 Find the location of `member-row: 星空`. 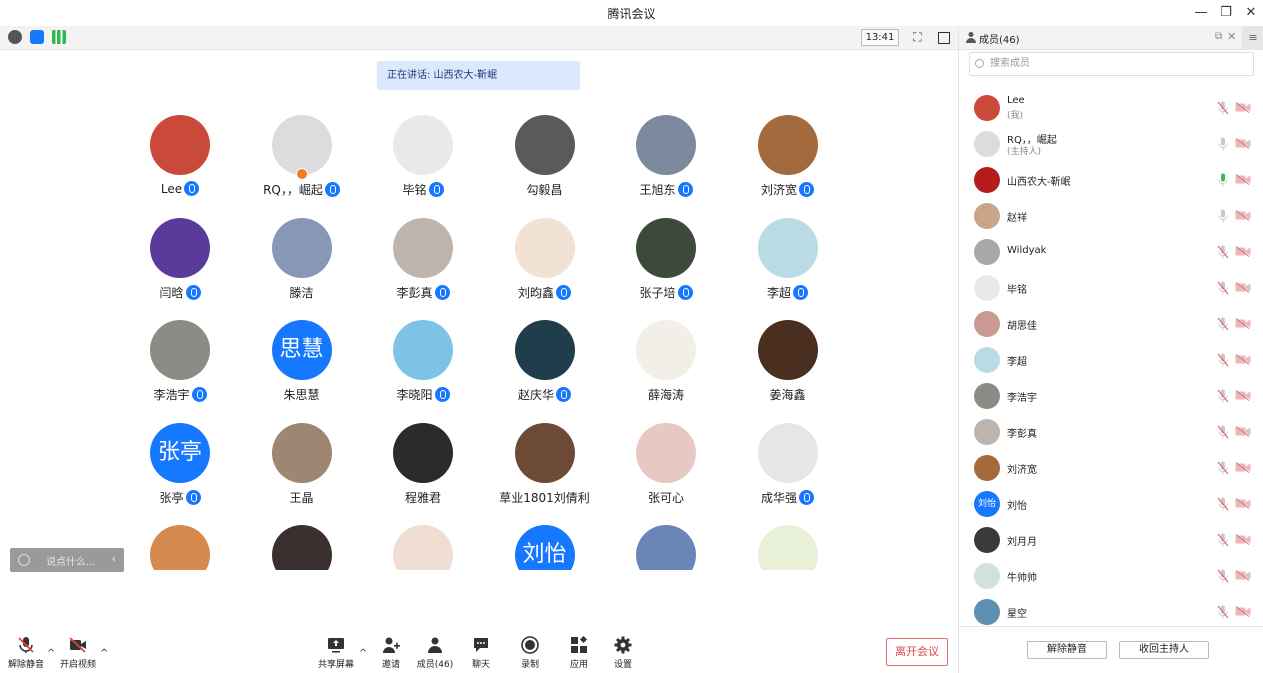

member-row: 星空 is located at coordinates (1111, 610).